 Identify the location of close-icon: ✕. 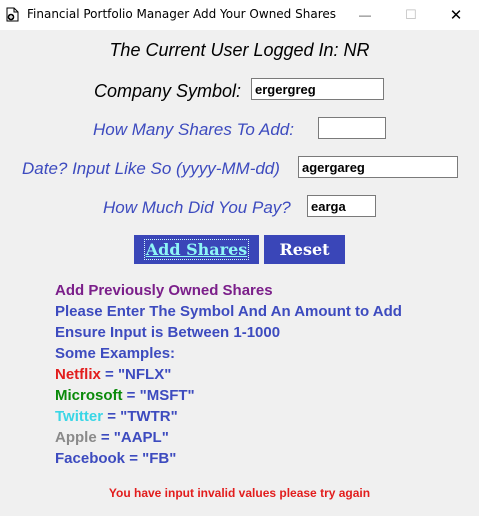
(456, 15).